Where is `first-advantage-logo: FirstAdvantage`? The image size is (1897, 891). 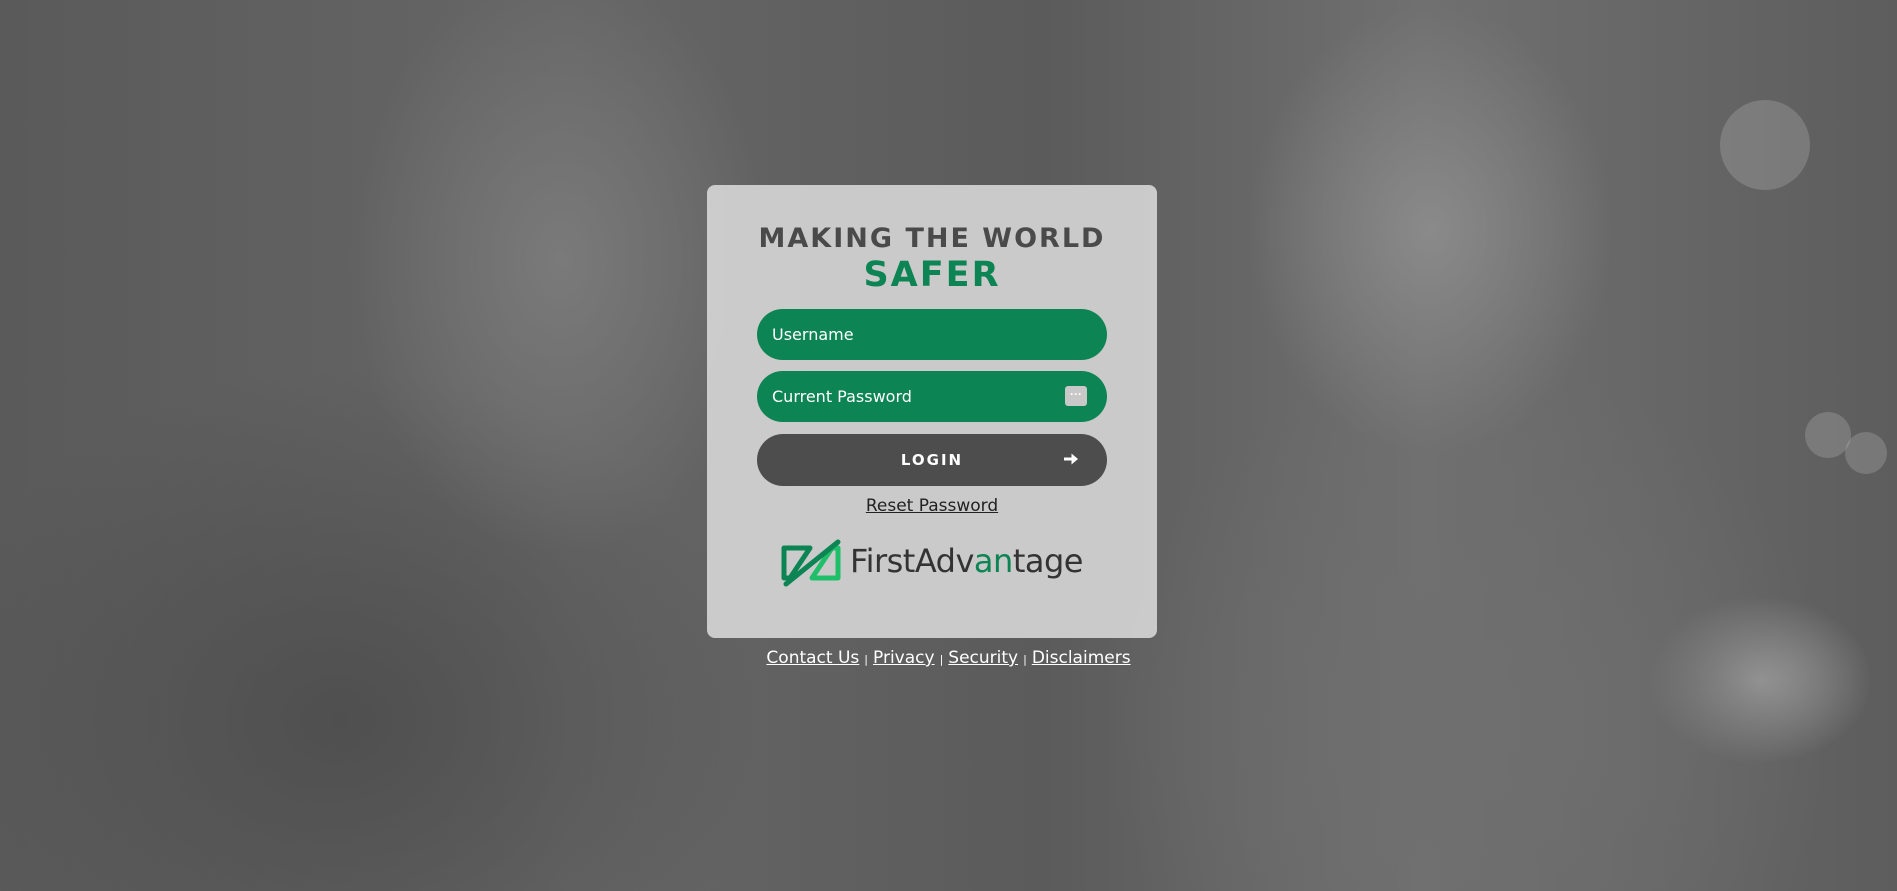 first-advantage-logo: FirstAdvantage is located at coordinates (932, 563).